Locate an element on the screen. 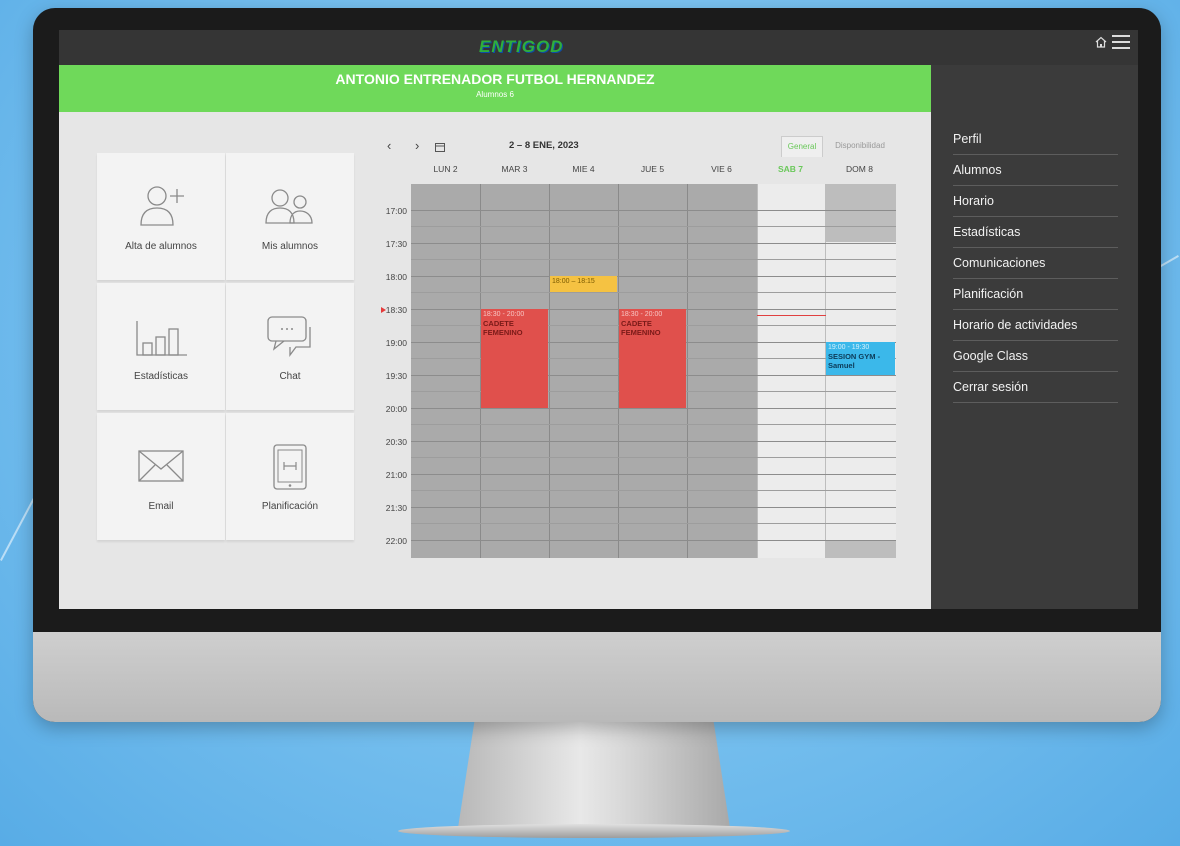 The image size is (1180, 846). tile-estadisticas: Estadísticas is located at coordinates (161, 346).